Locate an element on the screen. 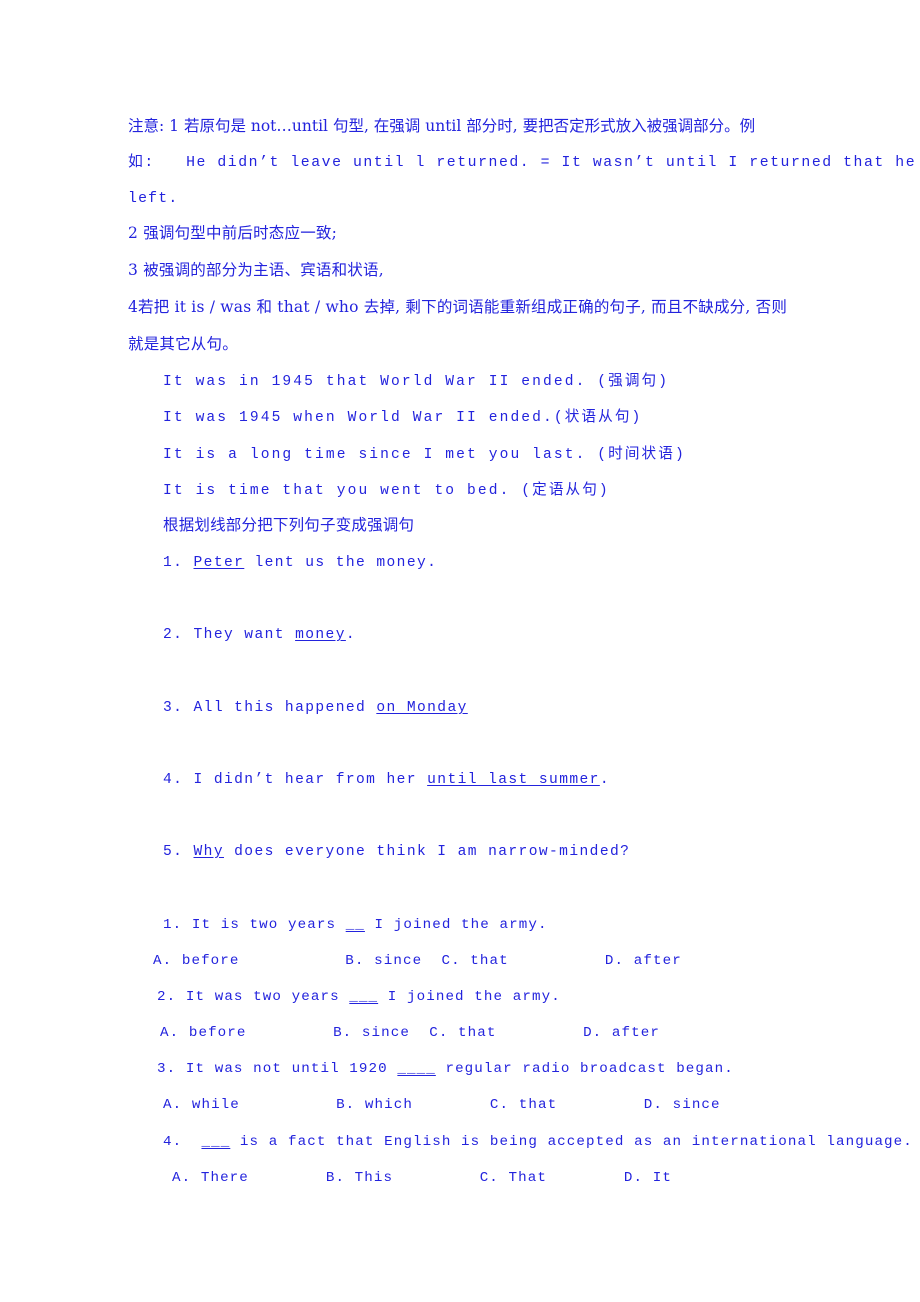 The width and height of the screenshot is (920, 1302). mc-question-3-option-d: D. since is located at coordinates (682, 1105).